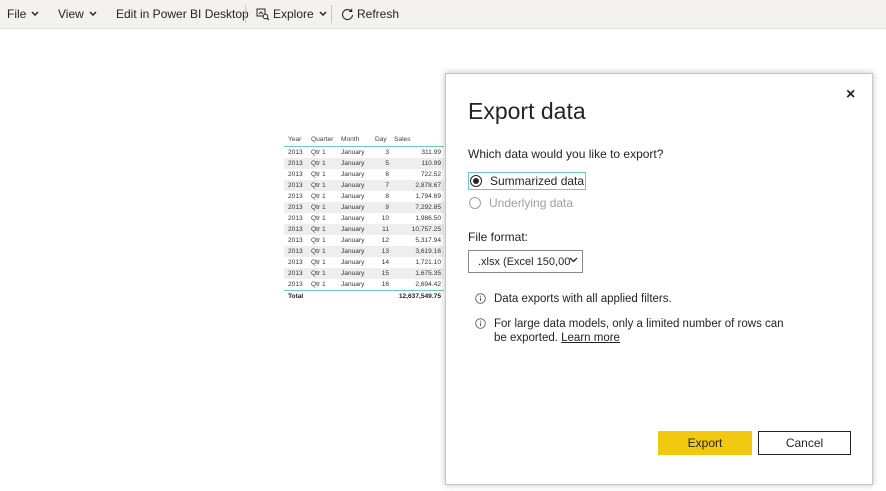  Describe the element at coordinates (364, 163) in the screenshot. I see `table-row: 2013 Qtr 1 January 5 110.99` at that location.